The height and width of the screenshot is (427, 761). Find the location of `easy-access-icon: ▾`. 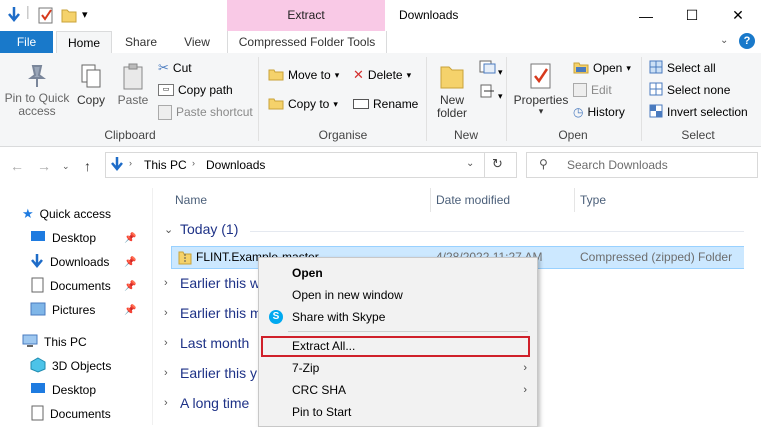

easy-access-icon: ▾ is located at coordinates (490, 92).